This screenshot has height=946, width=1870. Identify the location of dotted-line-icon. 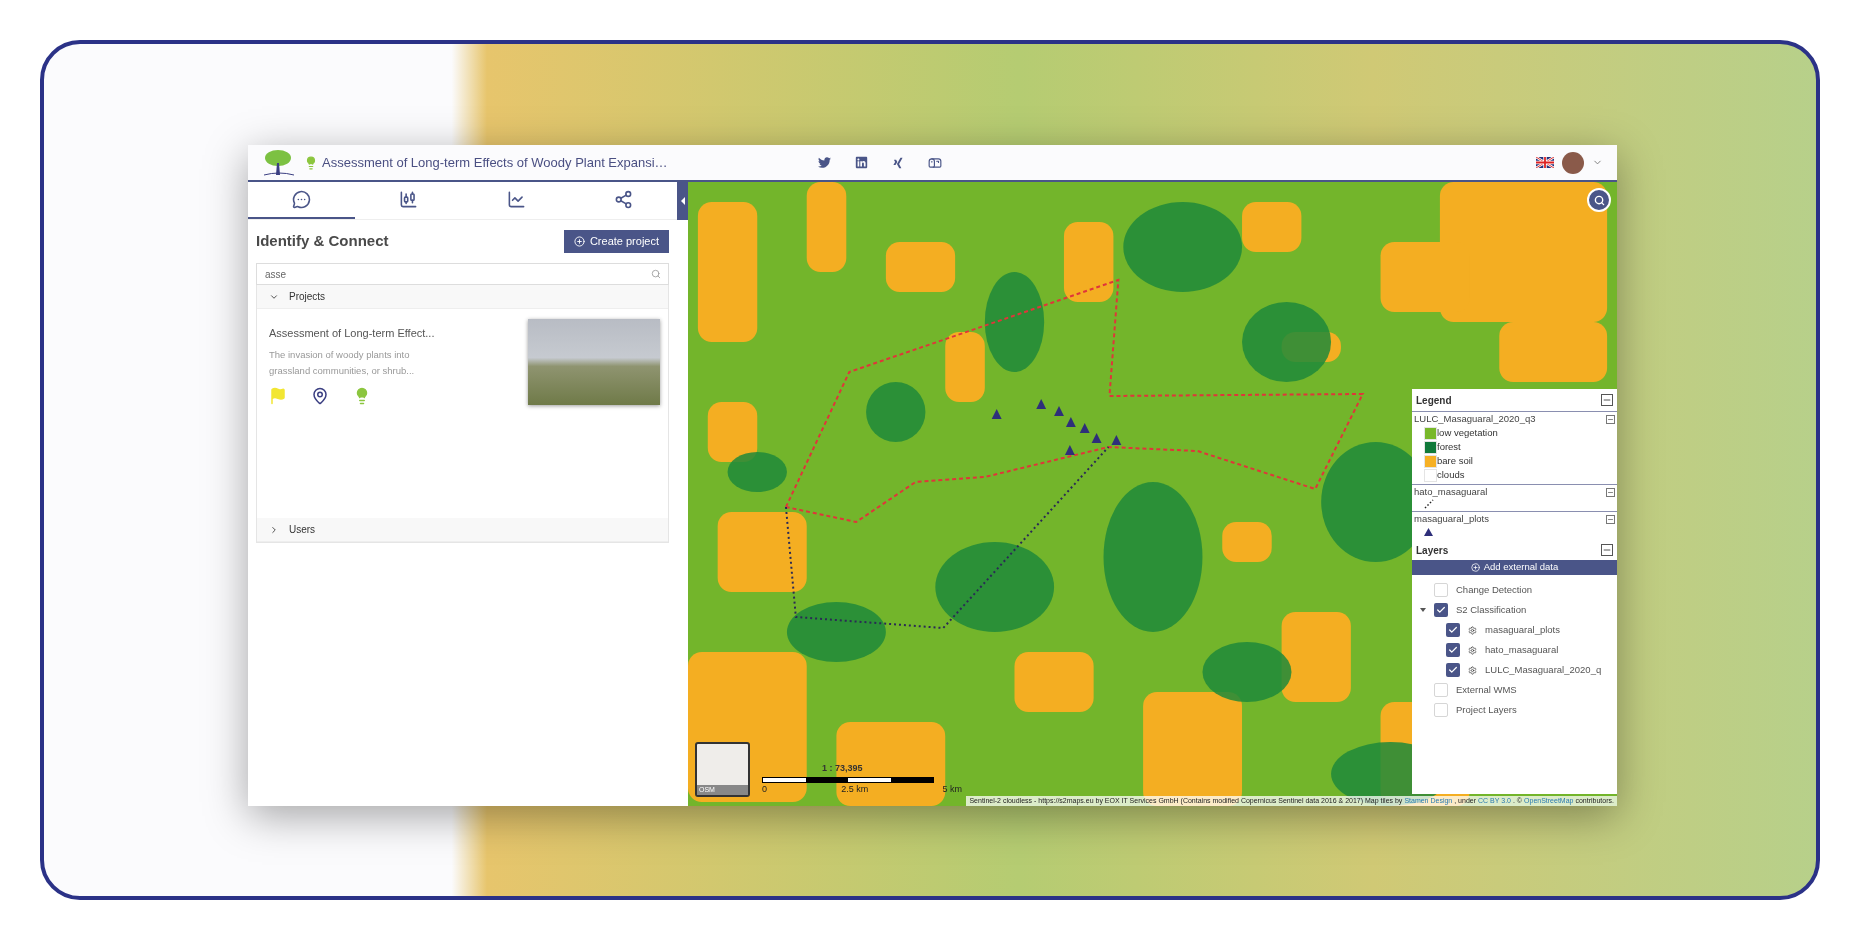
(1429, 504).